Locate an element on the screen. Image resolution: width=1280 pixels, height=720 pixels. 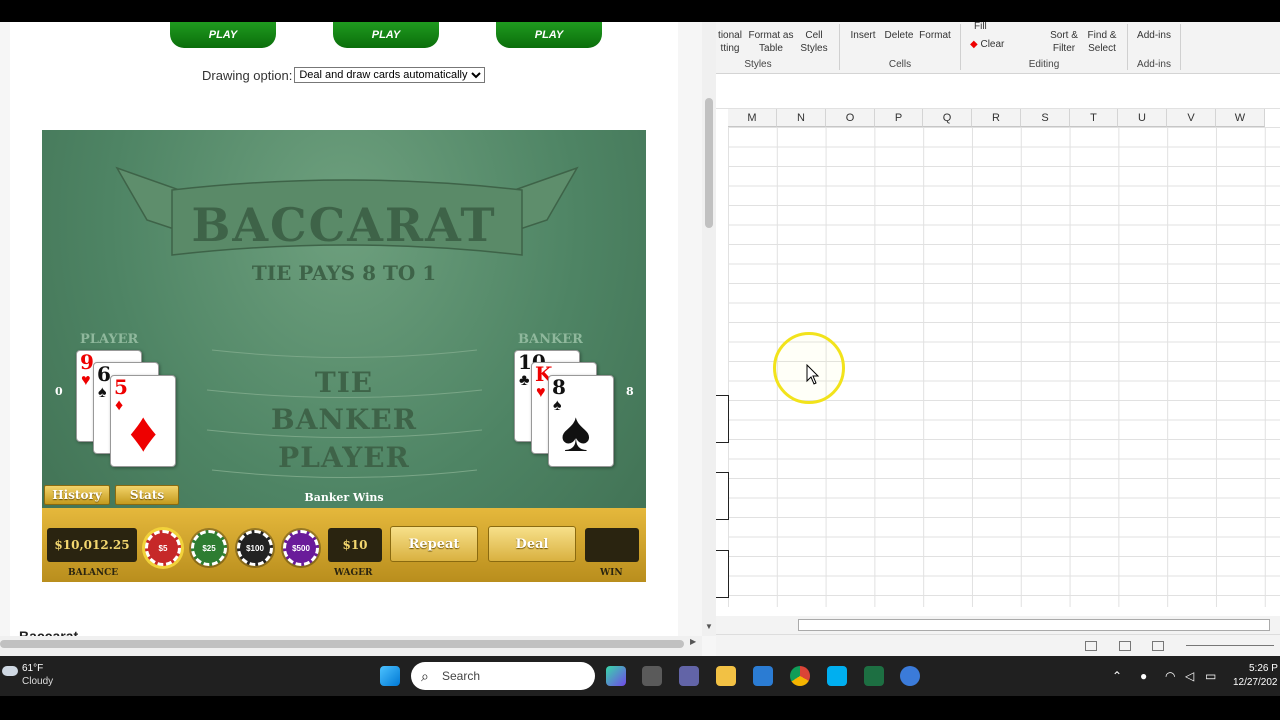
chip-25: $25 is located at coordinates (209, 548).